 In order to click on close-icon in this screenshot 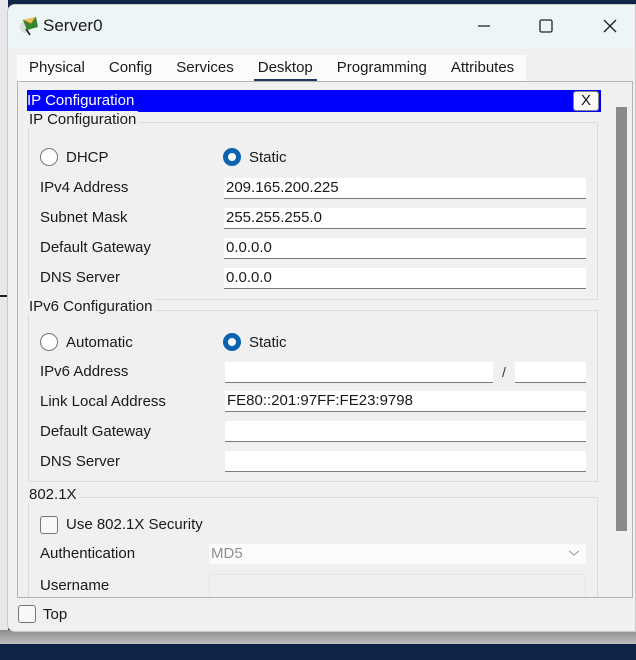, I will do `click(610, 26)`.